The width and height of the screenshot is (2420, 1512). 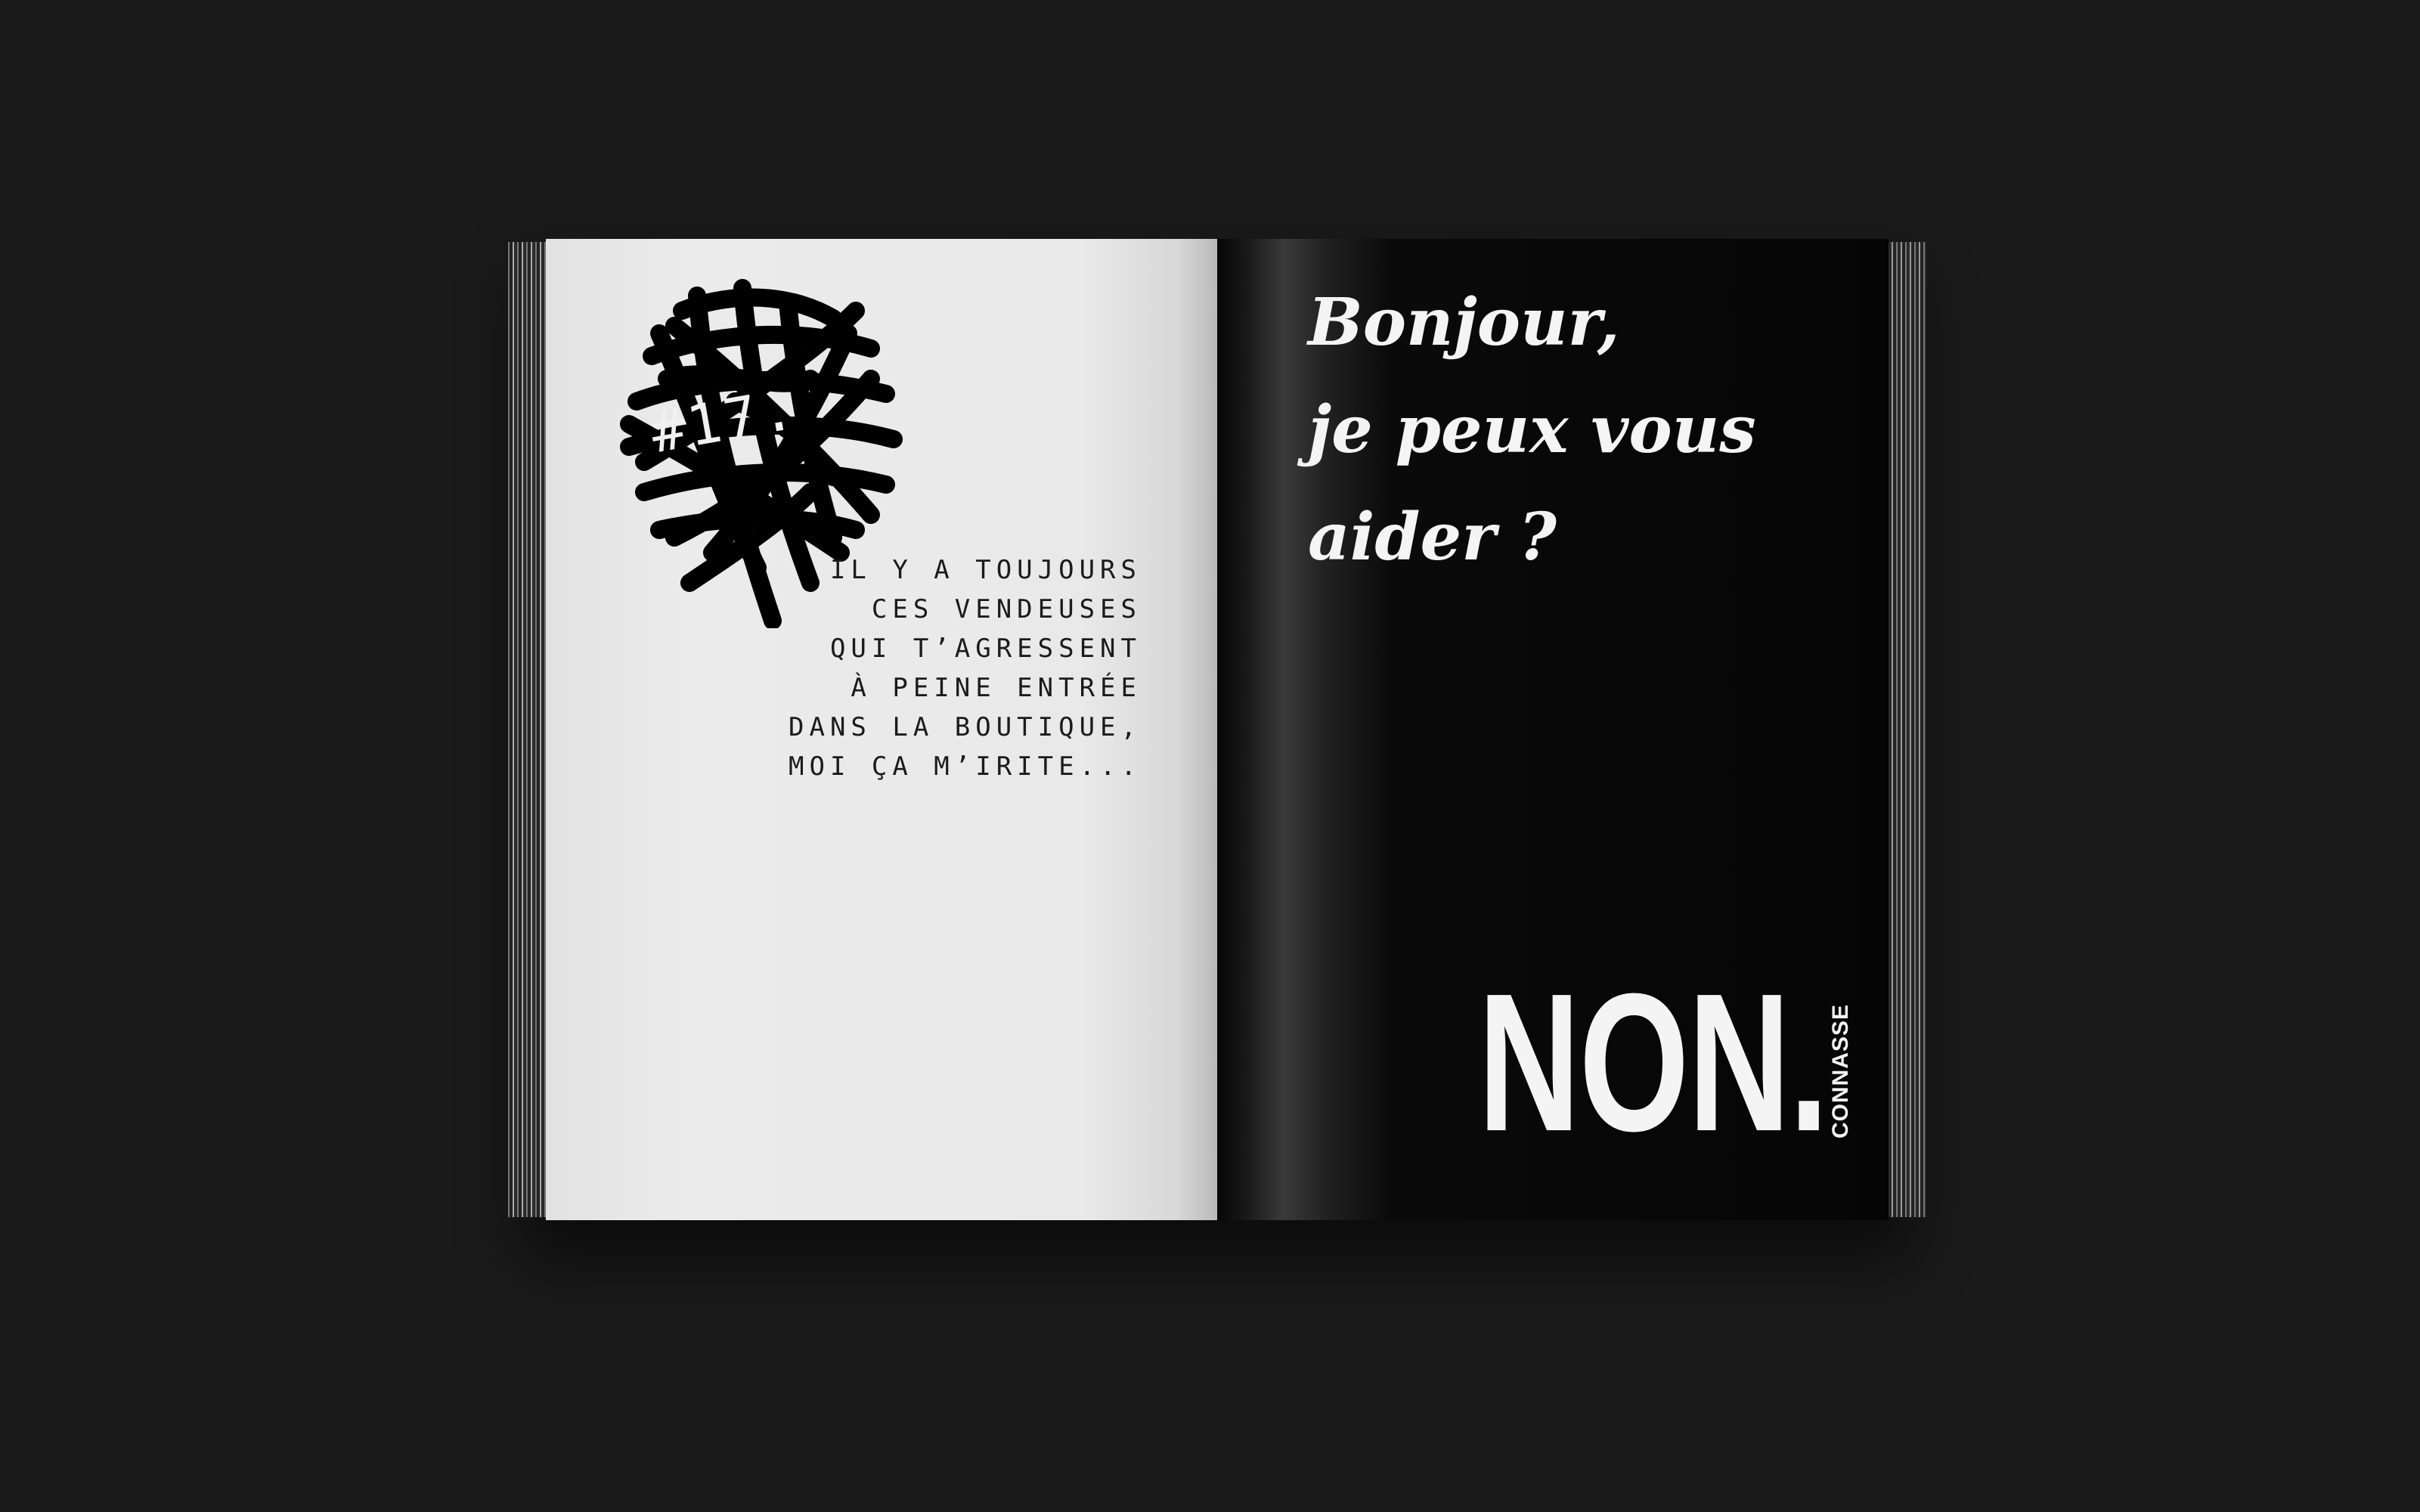 I want to click on non-word-period: ., so click(x=1809, y=1063).